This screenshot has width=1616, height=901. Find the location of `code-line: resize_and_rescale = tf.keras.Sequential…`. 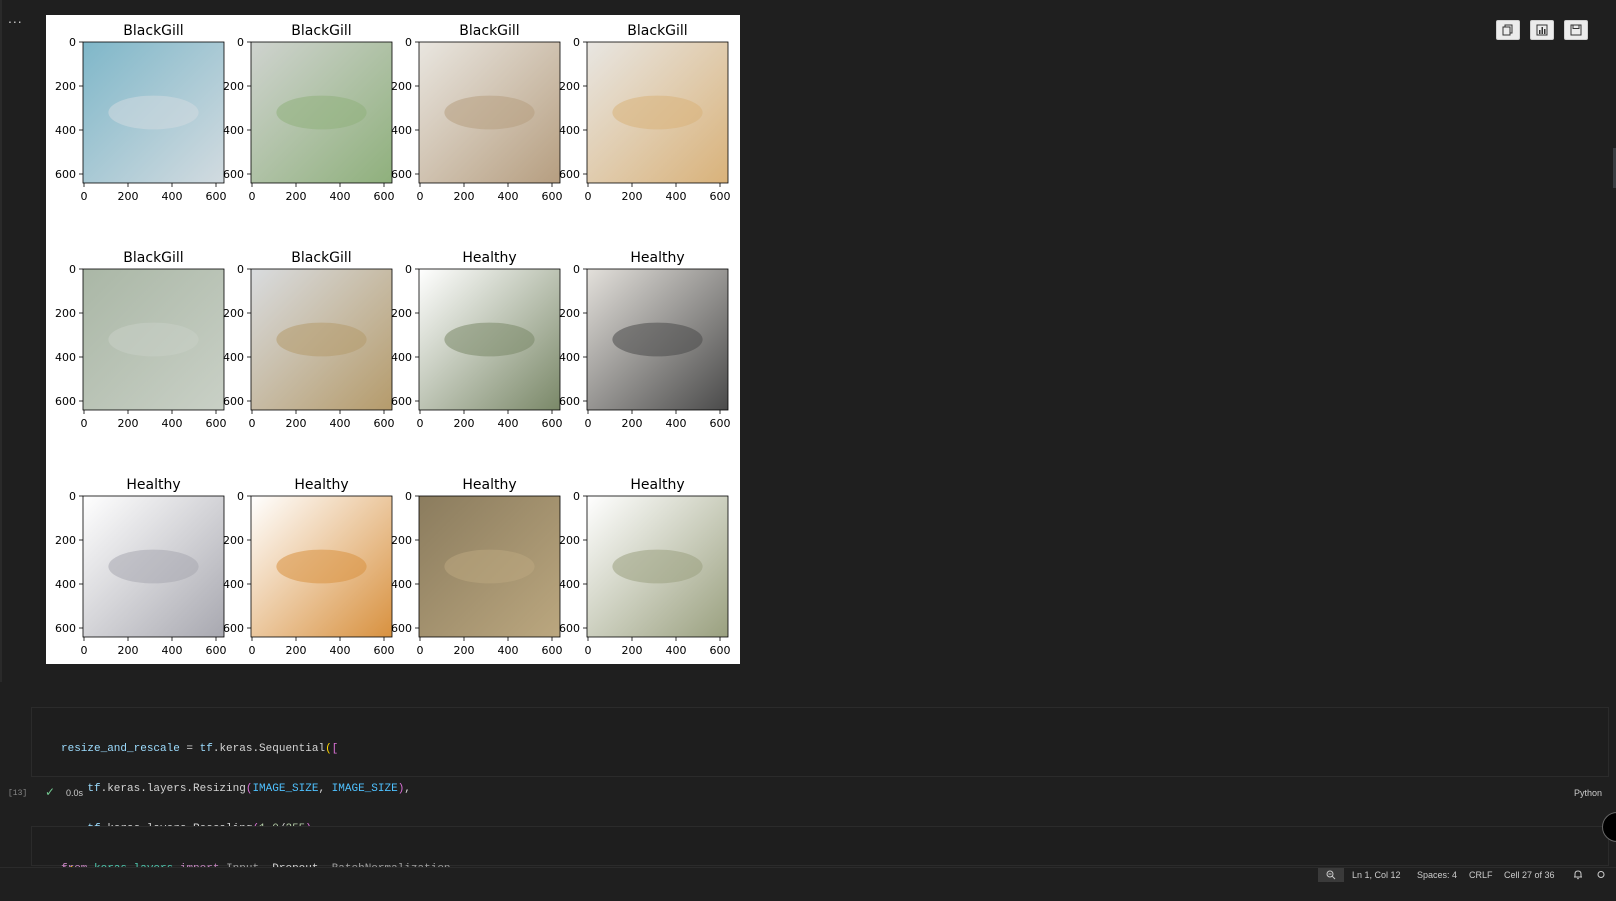

code-line: resize_and_rescale = tf.keras.Sequential… is located at coordinates (200, 749).